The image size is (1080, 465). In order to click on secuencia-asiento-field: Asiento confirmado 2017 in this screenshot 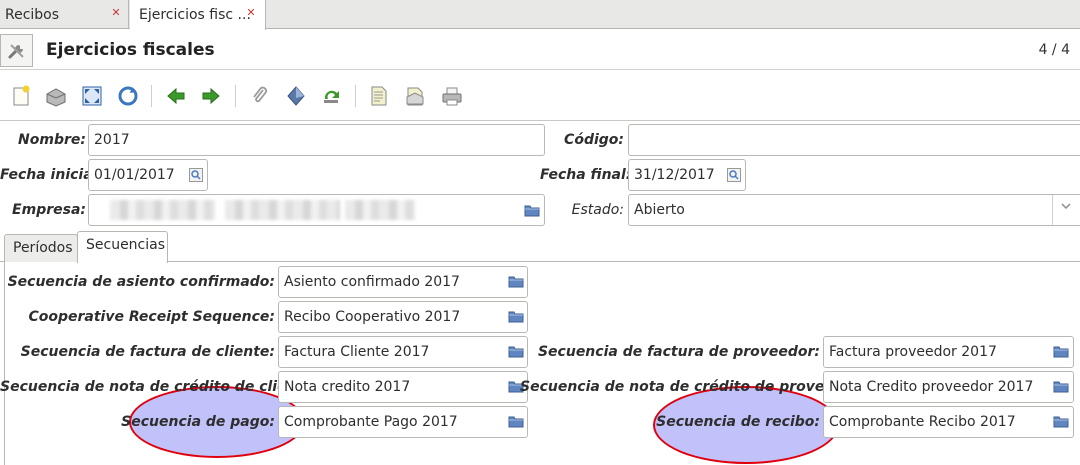, I will do `click(403, 282)`.